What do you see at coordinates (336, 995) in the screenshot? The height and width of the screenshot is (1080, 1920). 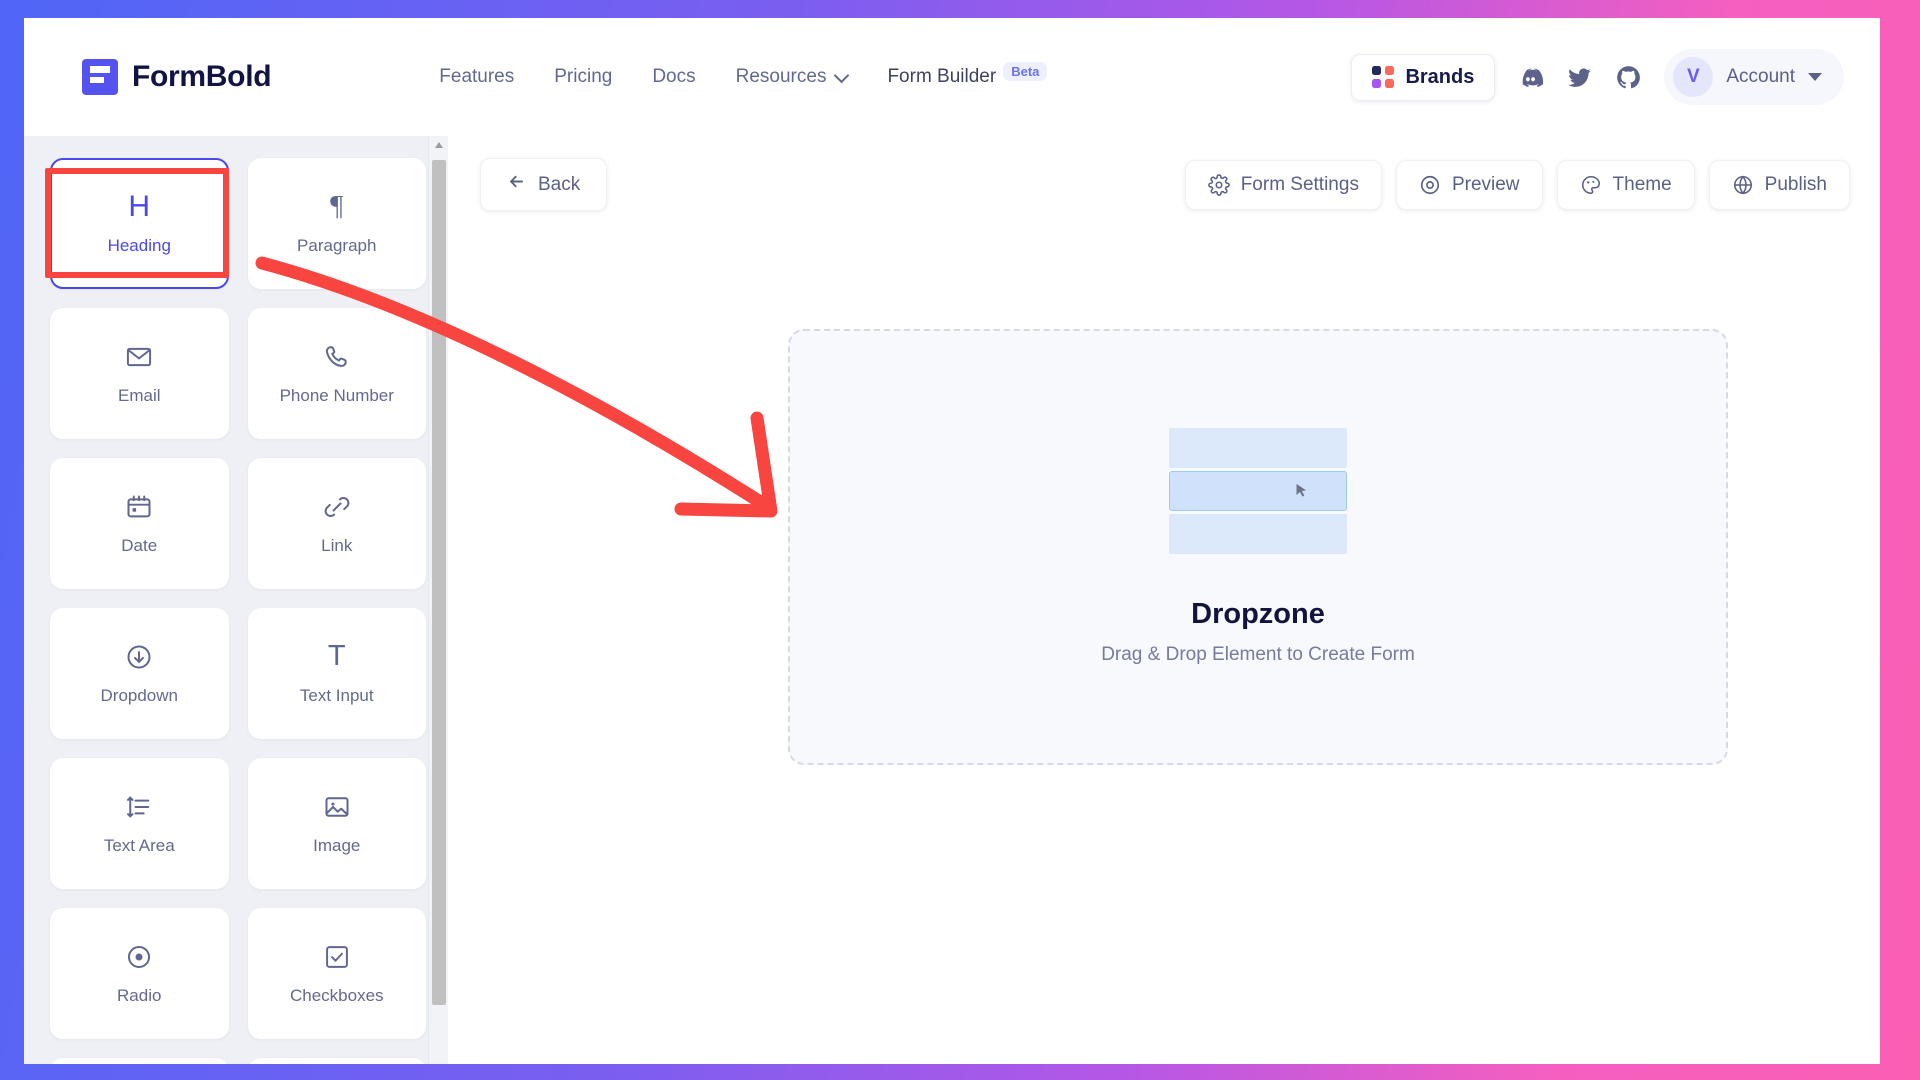 I see `sidebar-item-label: Checkboxes` at bounding box center [336, 995].